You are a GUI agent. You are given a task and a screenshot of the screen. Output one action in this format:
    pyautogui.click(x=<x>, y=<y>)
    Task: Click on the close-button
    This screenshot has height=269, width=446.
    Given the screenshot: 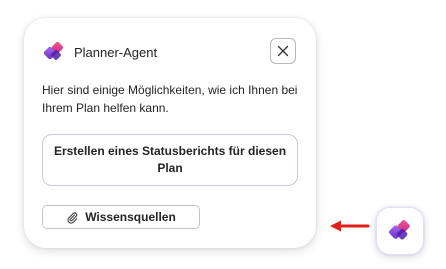 What is the action you would take?
    pyautogui.click(x=283, y=51)
    